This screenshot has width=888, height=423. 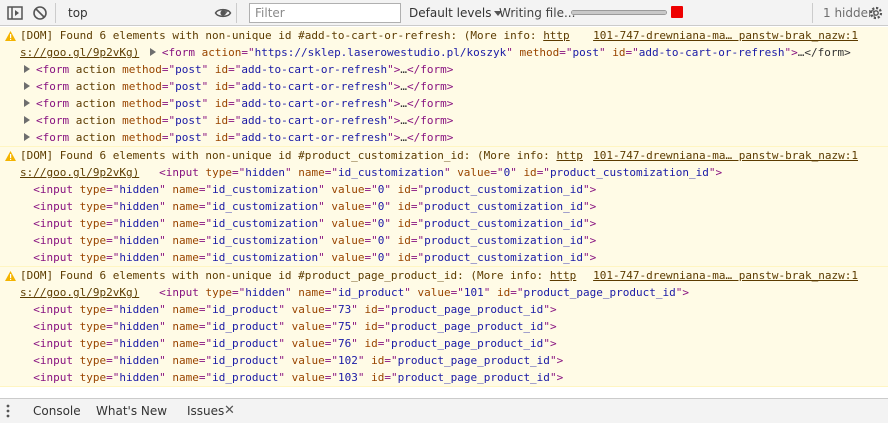 What do you see at coordinates (380, 52) in the screenshot?
I see `attr-value: https://sklep.laserowestudio.pl/koszyk` at bounding box center [380, 52].